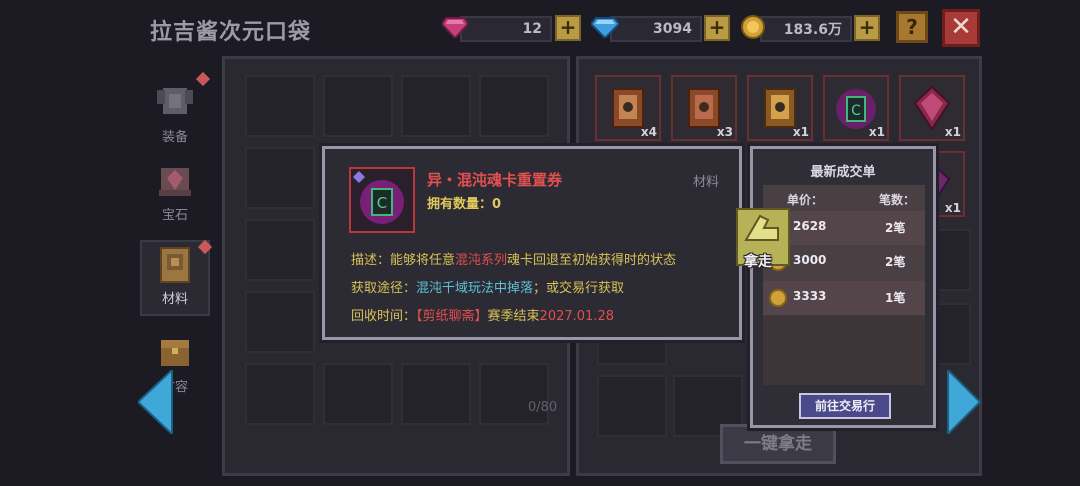  I want to click on item-icon-frame: C, so click(382, 200).